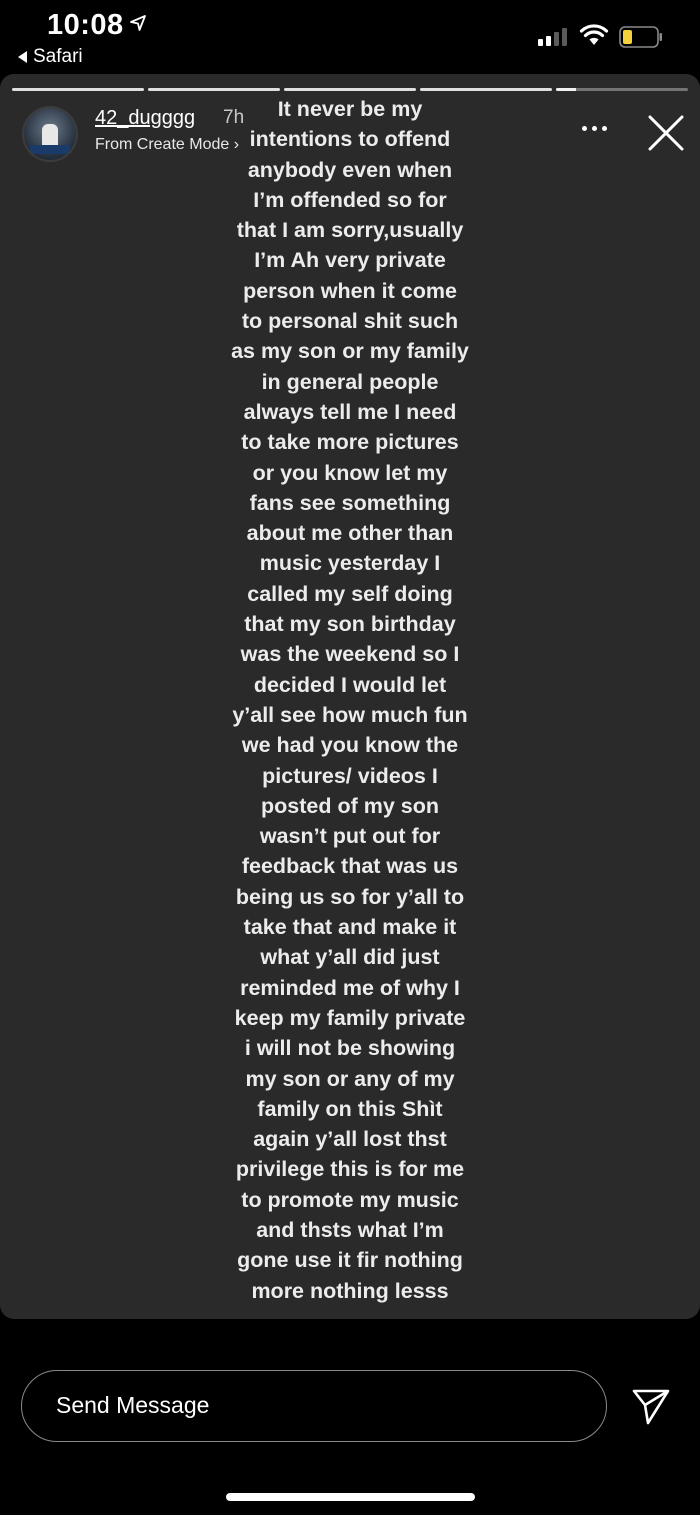 The height and width of the screenshot is (1515, 700). What do you see at coordinates (133, 1405) in the screenshot?
I see `send-message-placeholder: Send Message` at bounding box center [133, 1405].